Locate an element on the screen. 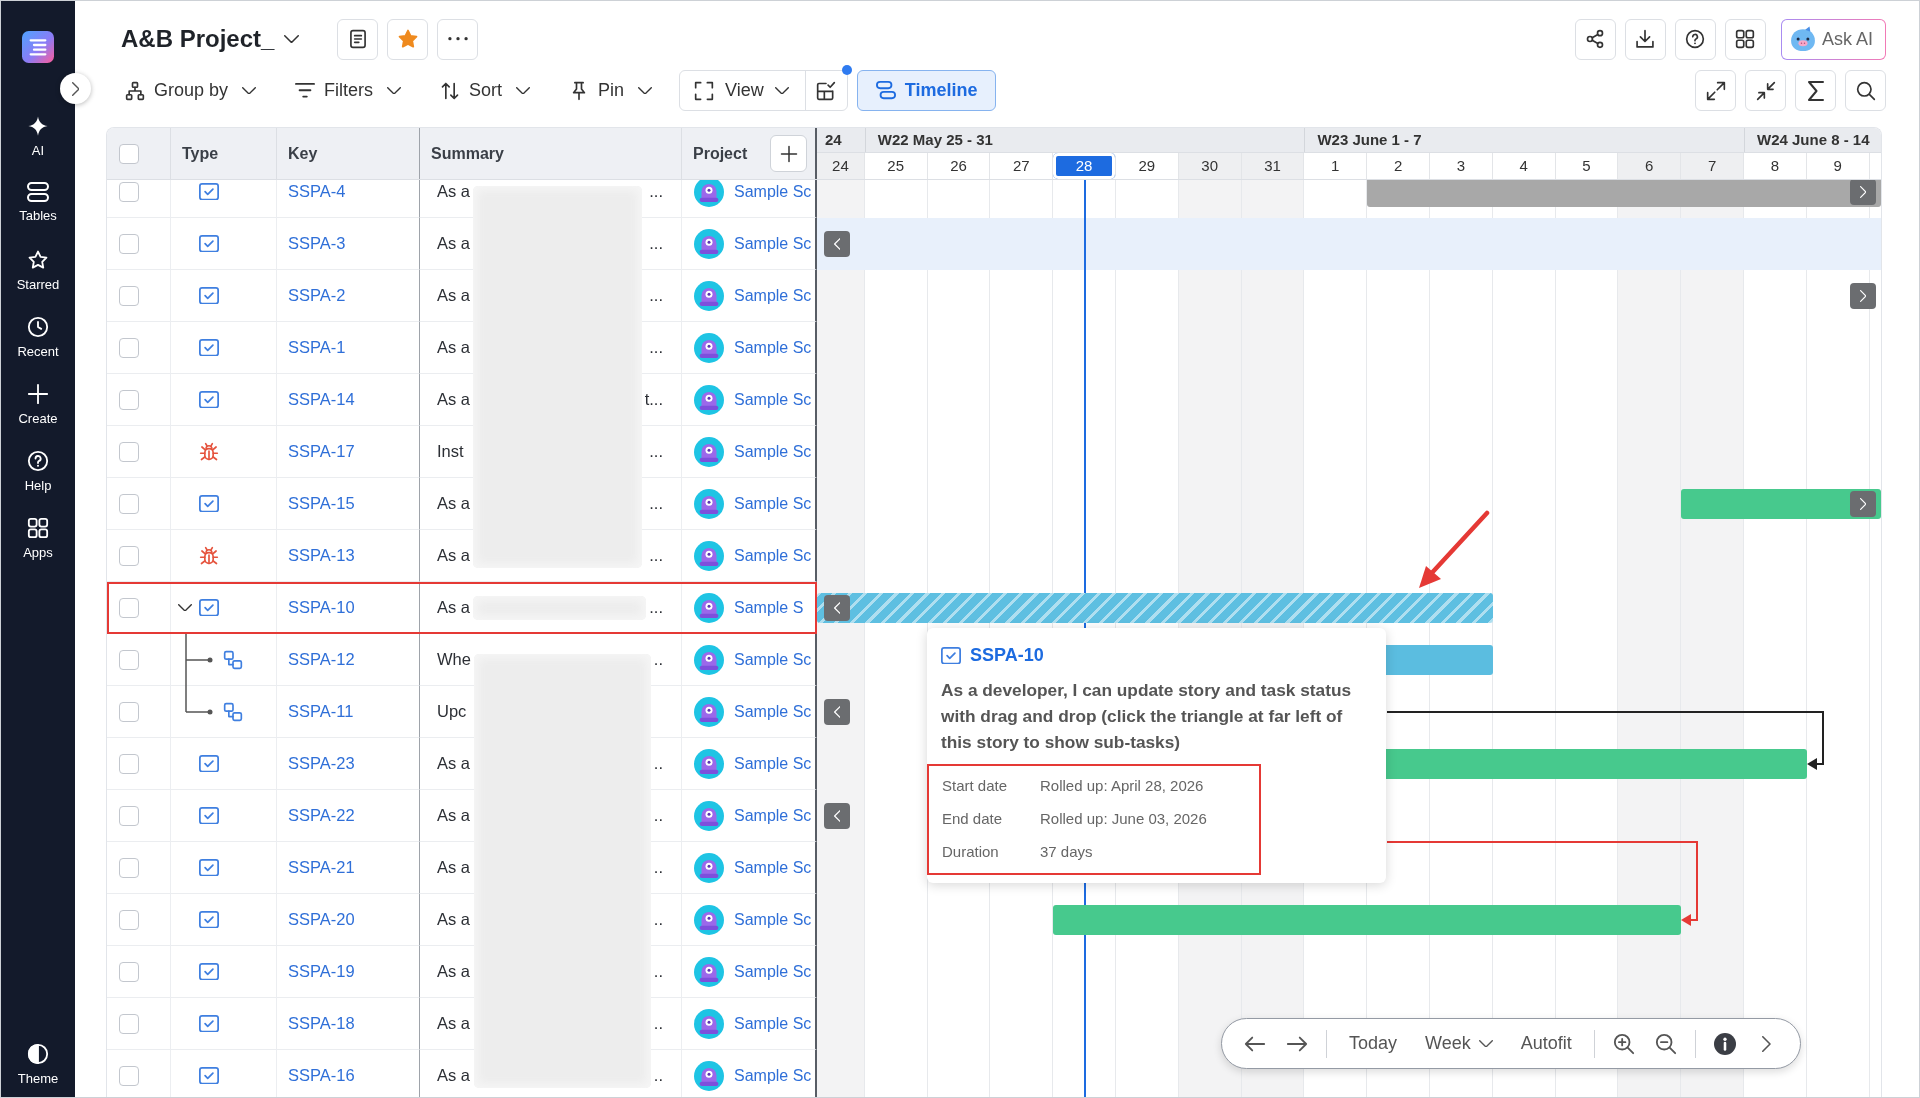  sidebar-item: Help is located at coordinates (38, 483).